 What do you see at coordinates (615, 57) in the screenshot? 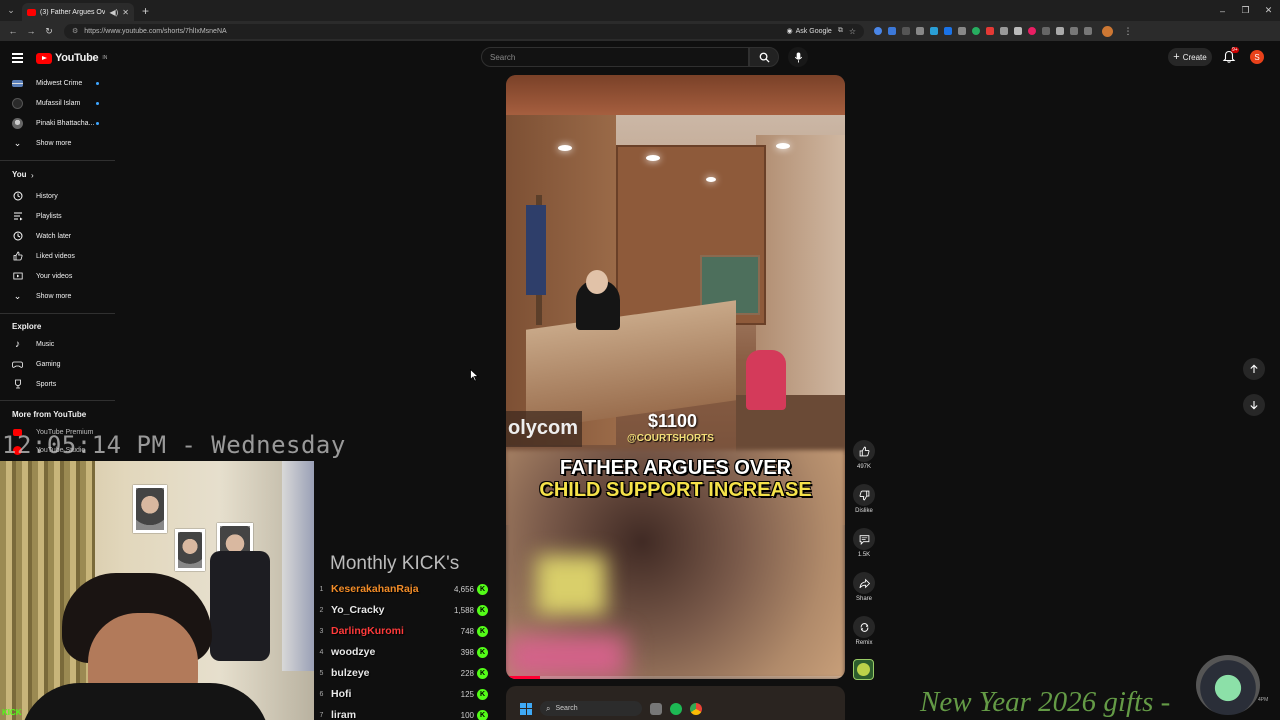
I see `search-input: Search` at bounding box center [615, 57].